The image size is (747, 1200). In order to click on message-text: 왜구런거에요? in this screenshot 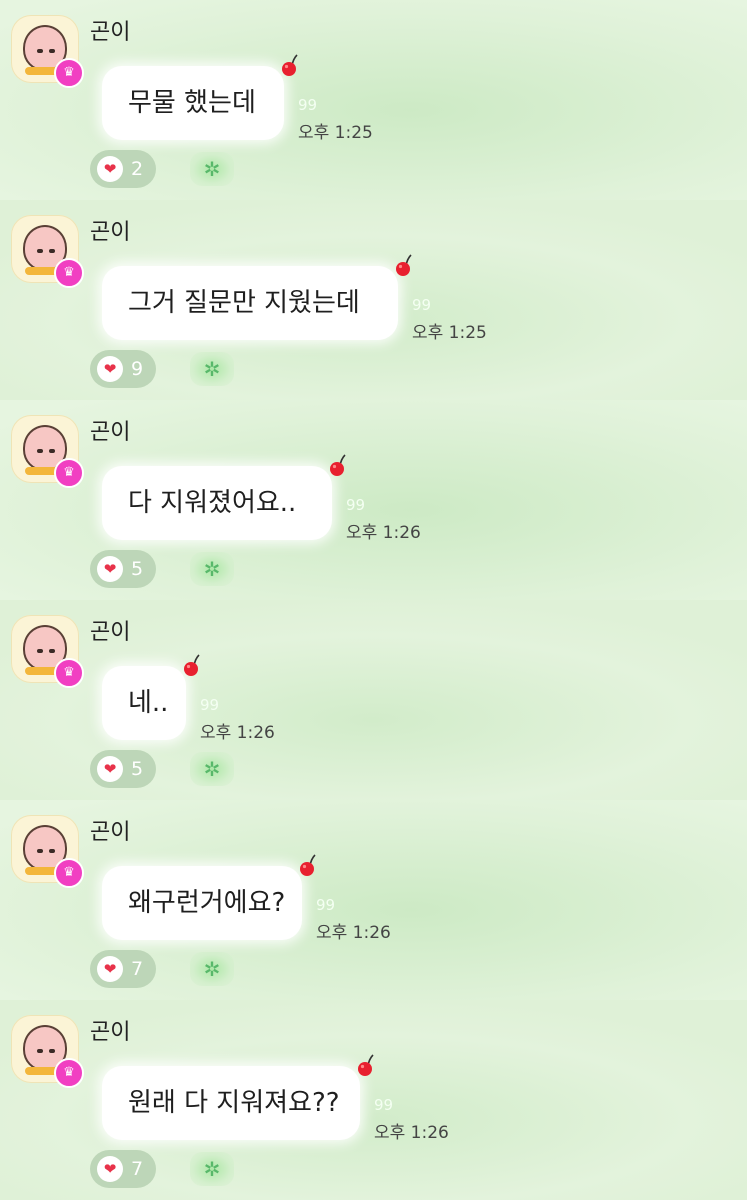, I will do `click(207, 903)`.